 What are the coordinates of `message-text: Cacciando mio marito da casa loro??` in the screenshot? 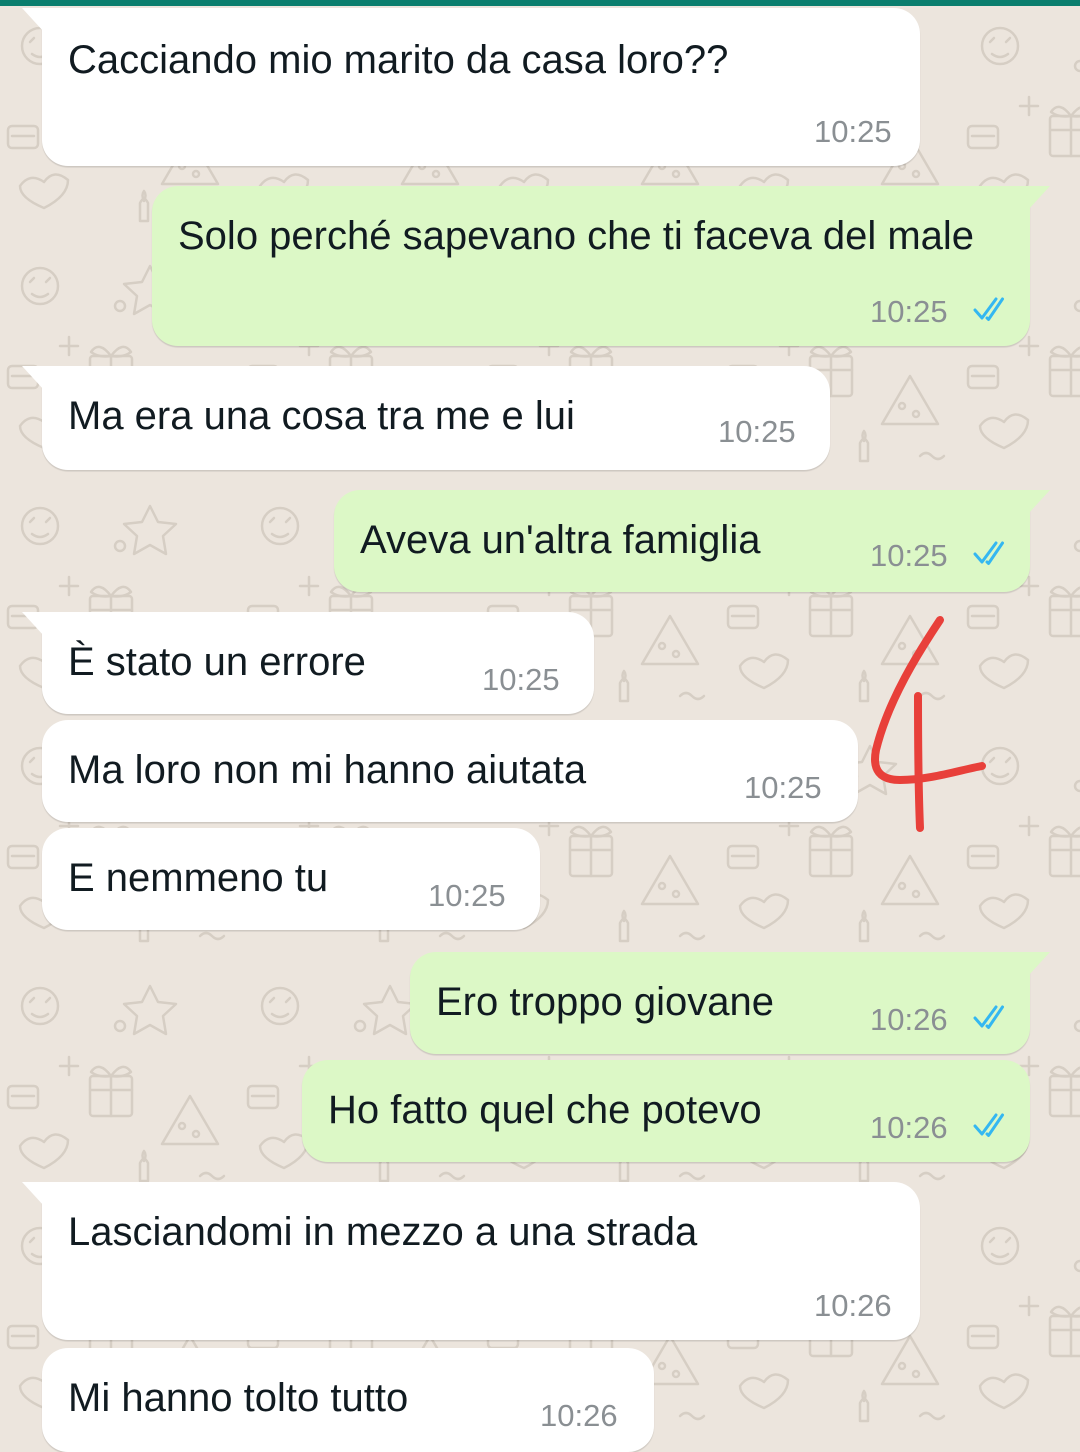 It's located at (398, 60).